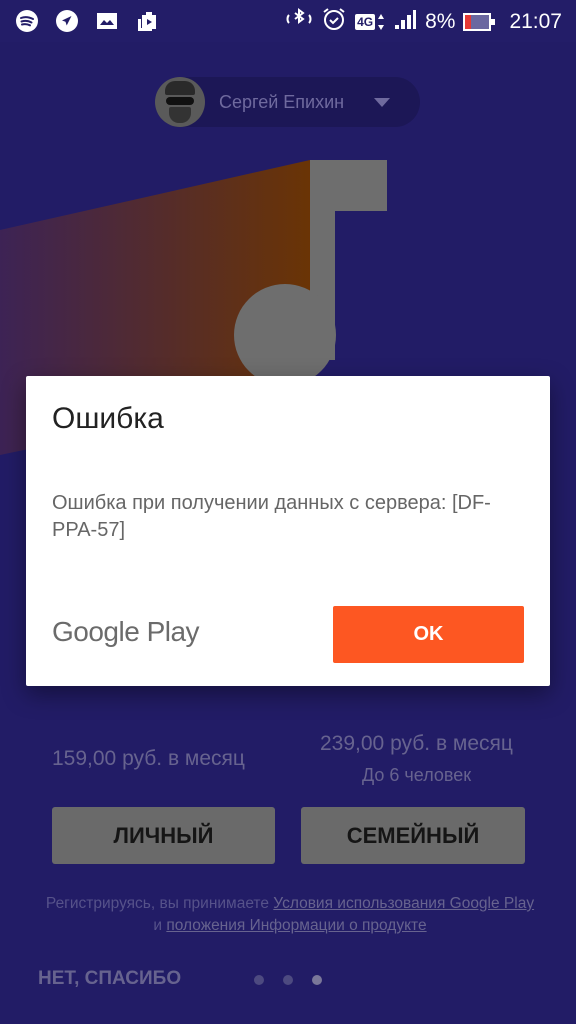 The height and width of the screenshot is (1024, 576). What do you see at coordinates (535, 21) in the screenshot?
I see `clock: 21:07` at bounding box center [535, 21].